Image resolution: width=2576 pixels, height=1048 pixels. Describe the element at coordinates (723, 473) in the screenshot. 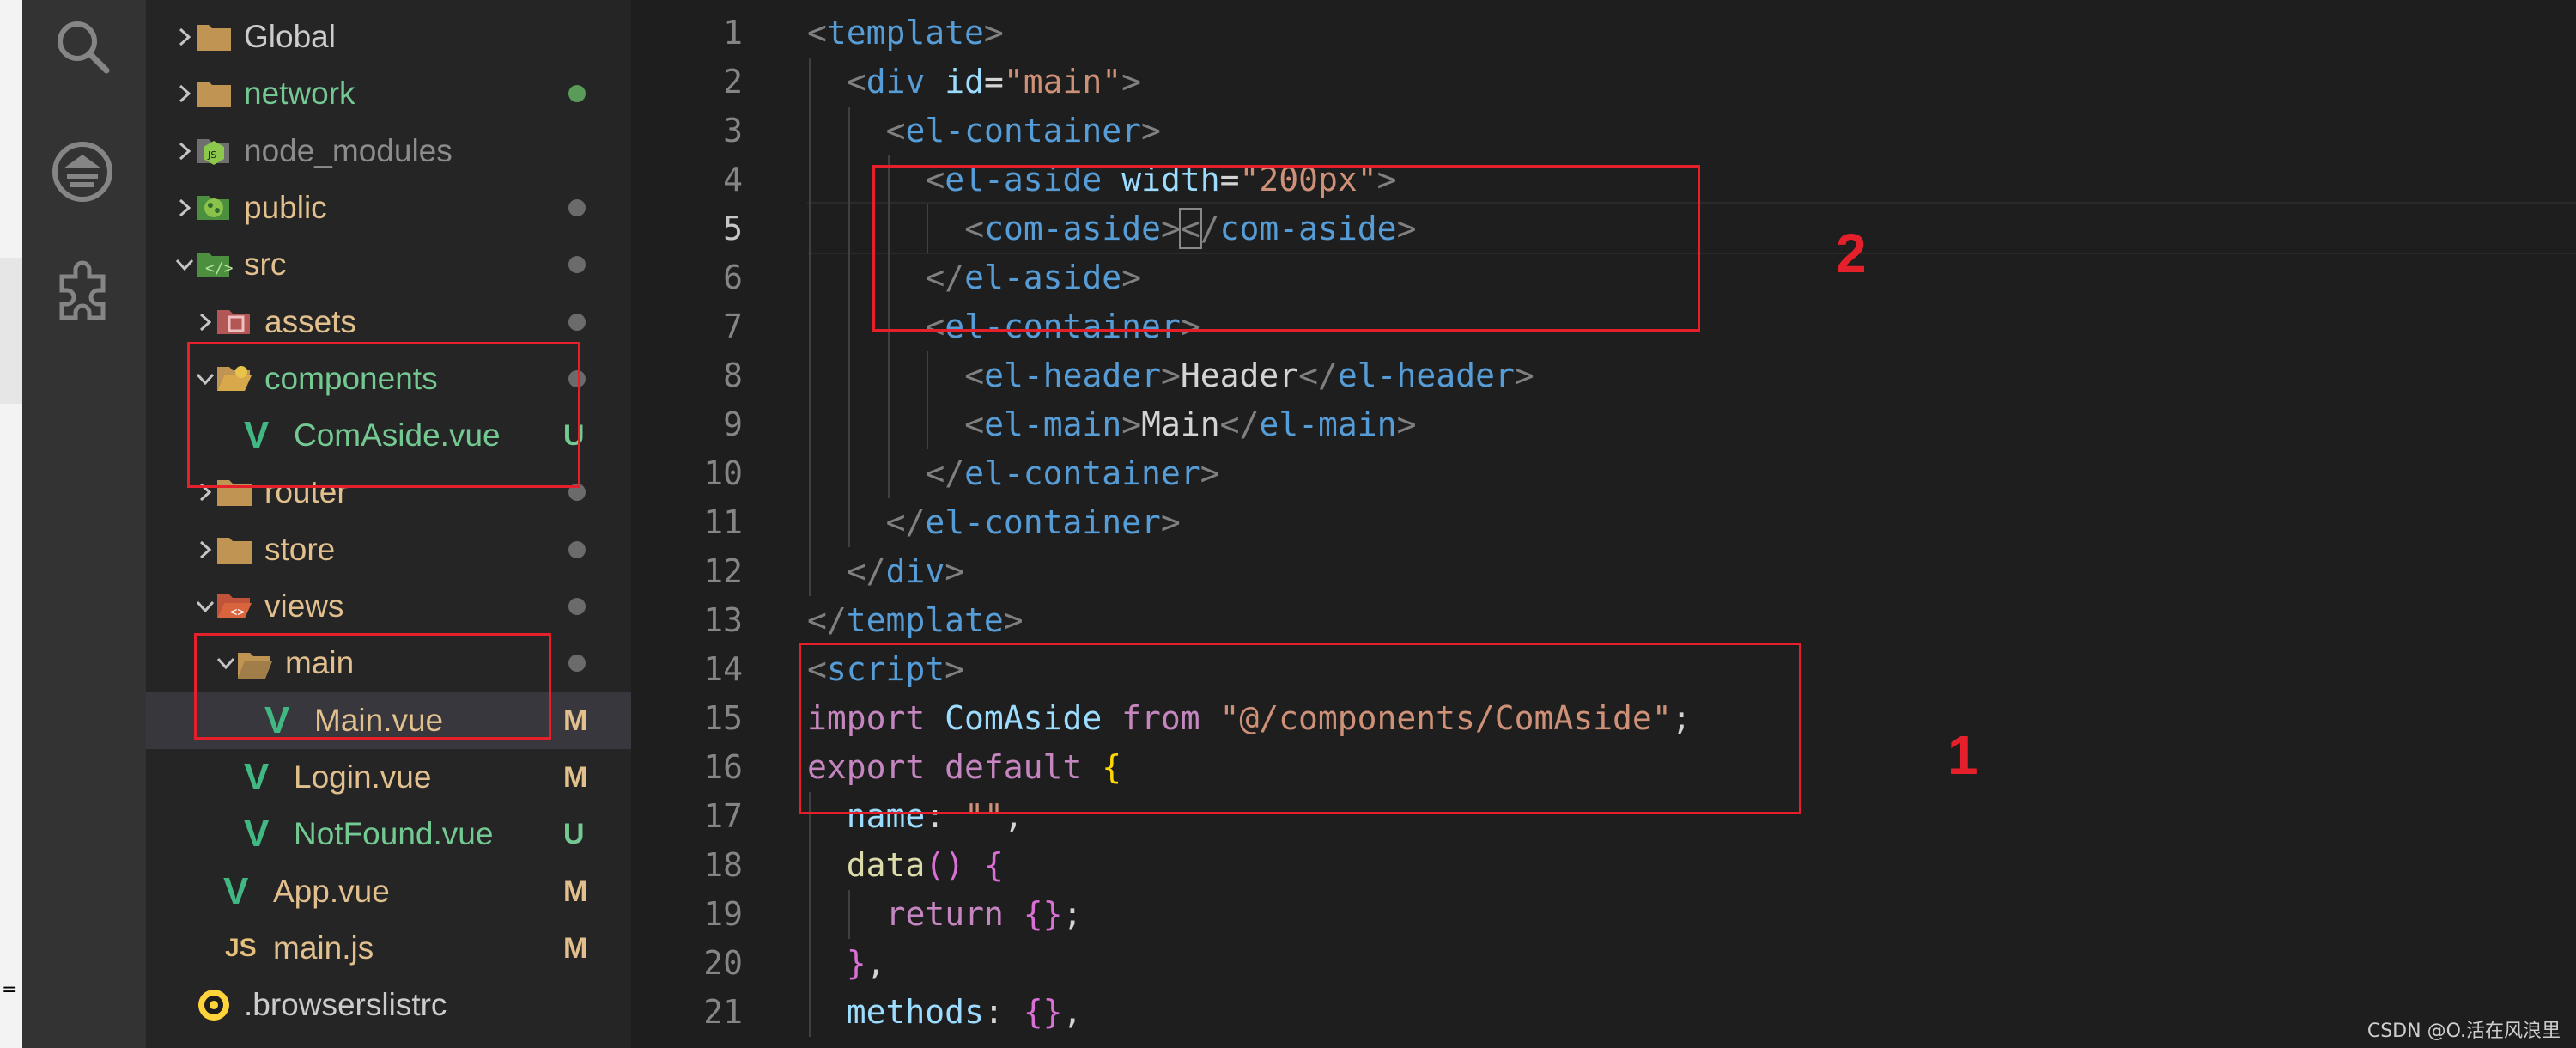

I see `line-number: 10` at that location.